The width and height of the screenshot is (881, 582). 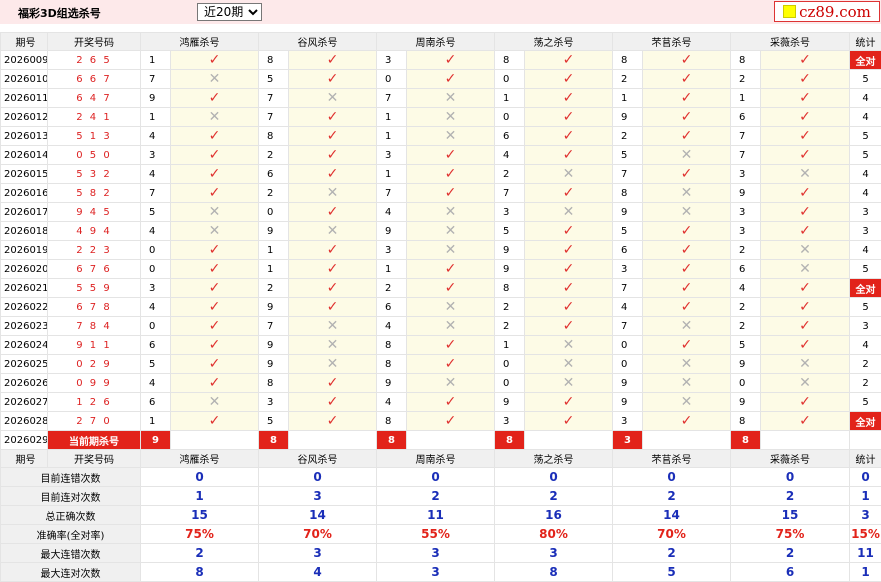 What do you see at coordinates (94, 440) in the screenshot?
I see `current-kill-label: 当前期杀号` at bounding box center [94, 440].